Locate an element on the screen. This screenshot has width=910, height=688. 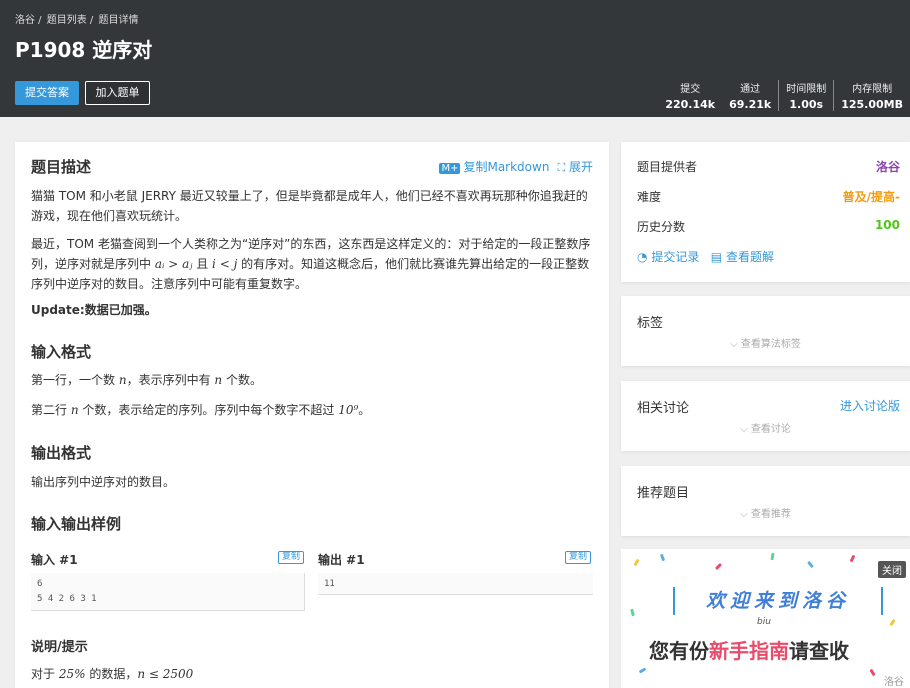
output-format-text: 输出序列中逆序对的数目。 is located at coordinates (103, 482).